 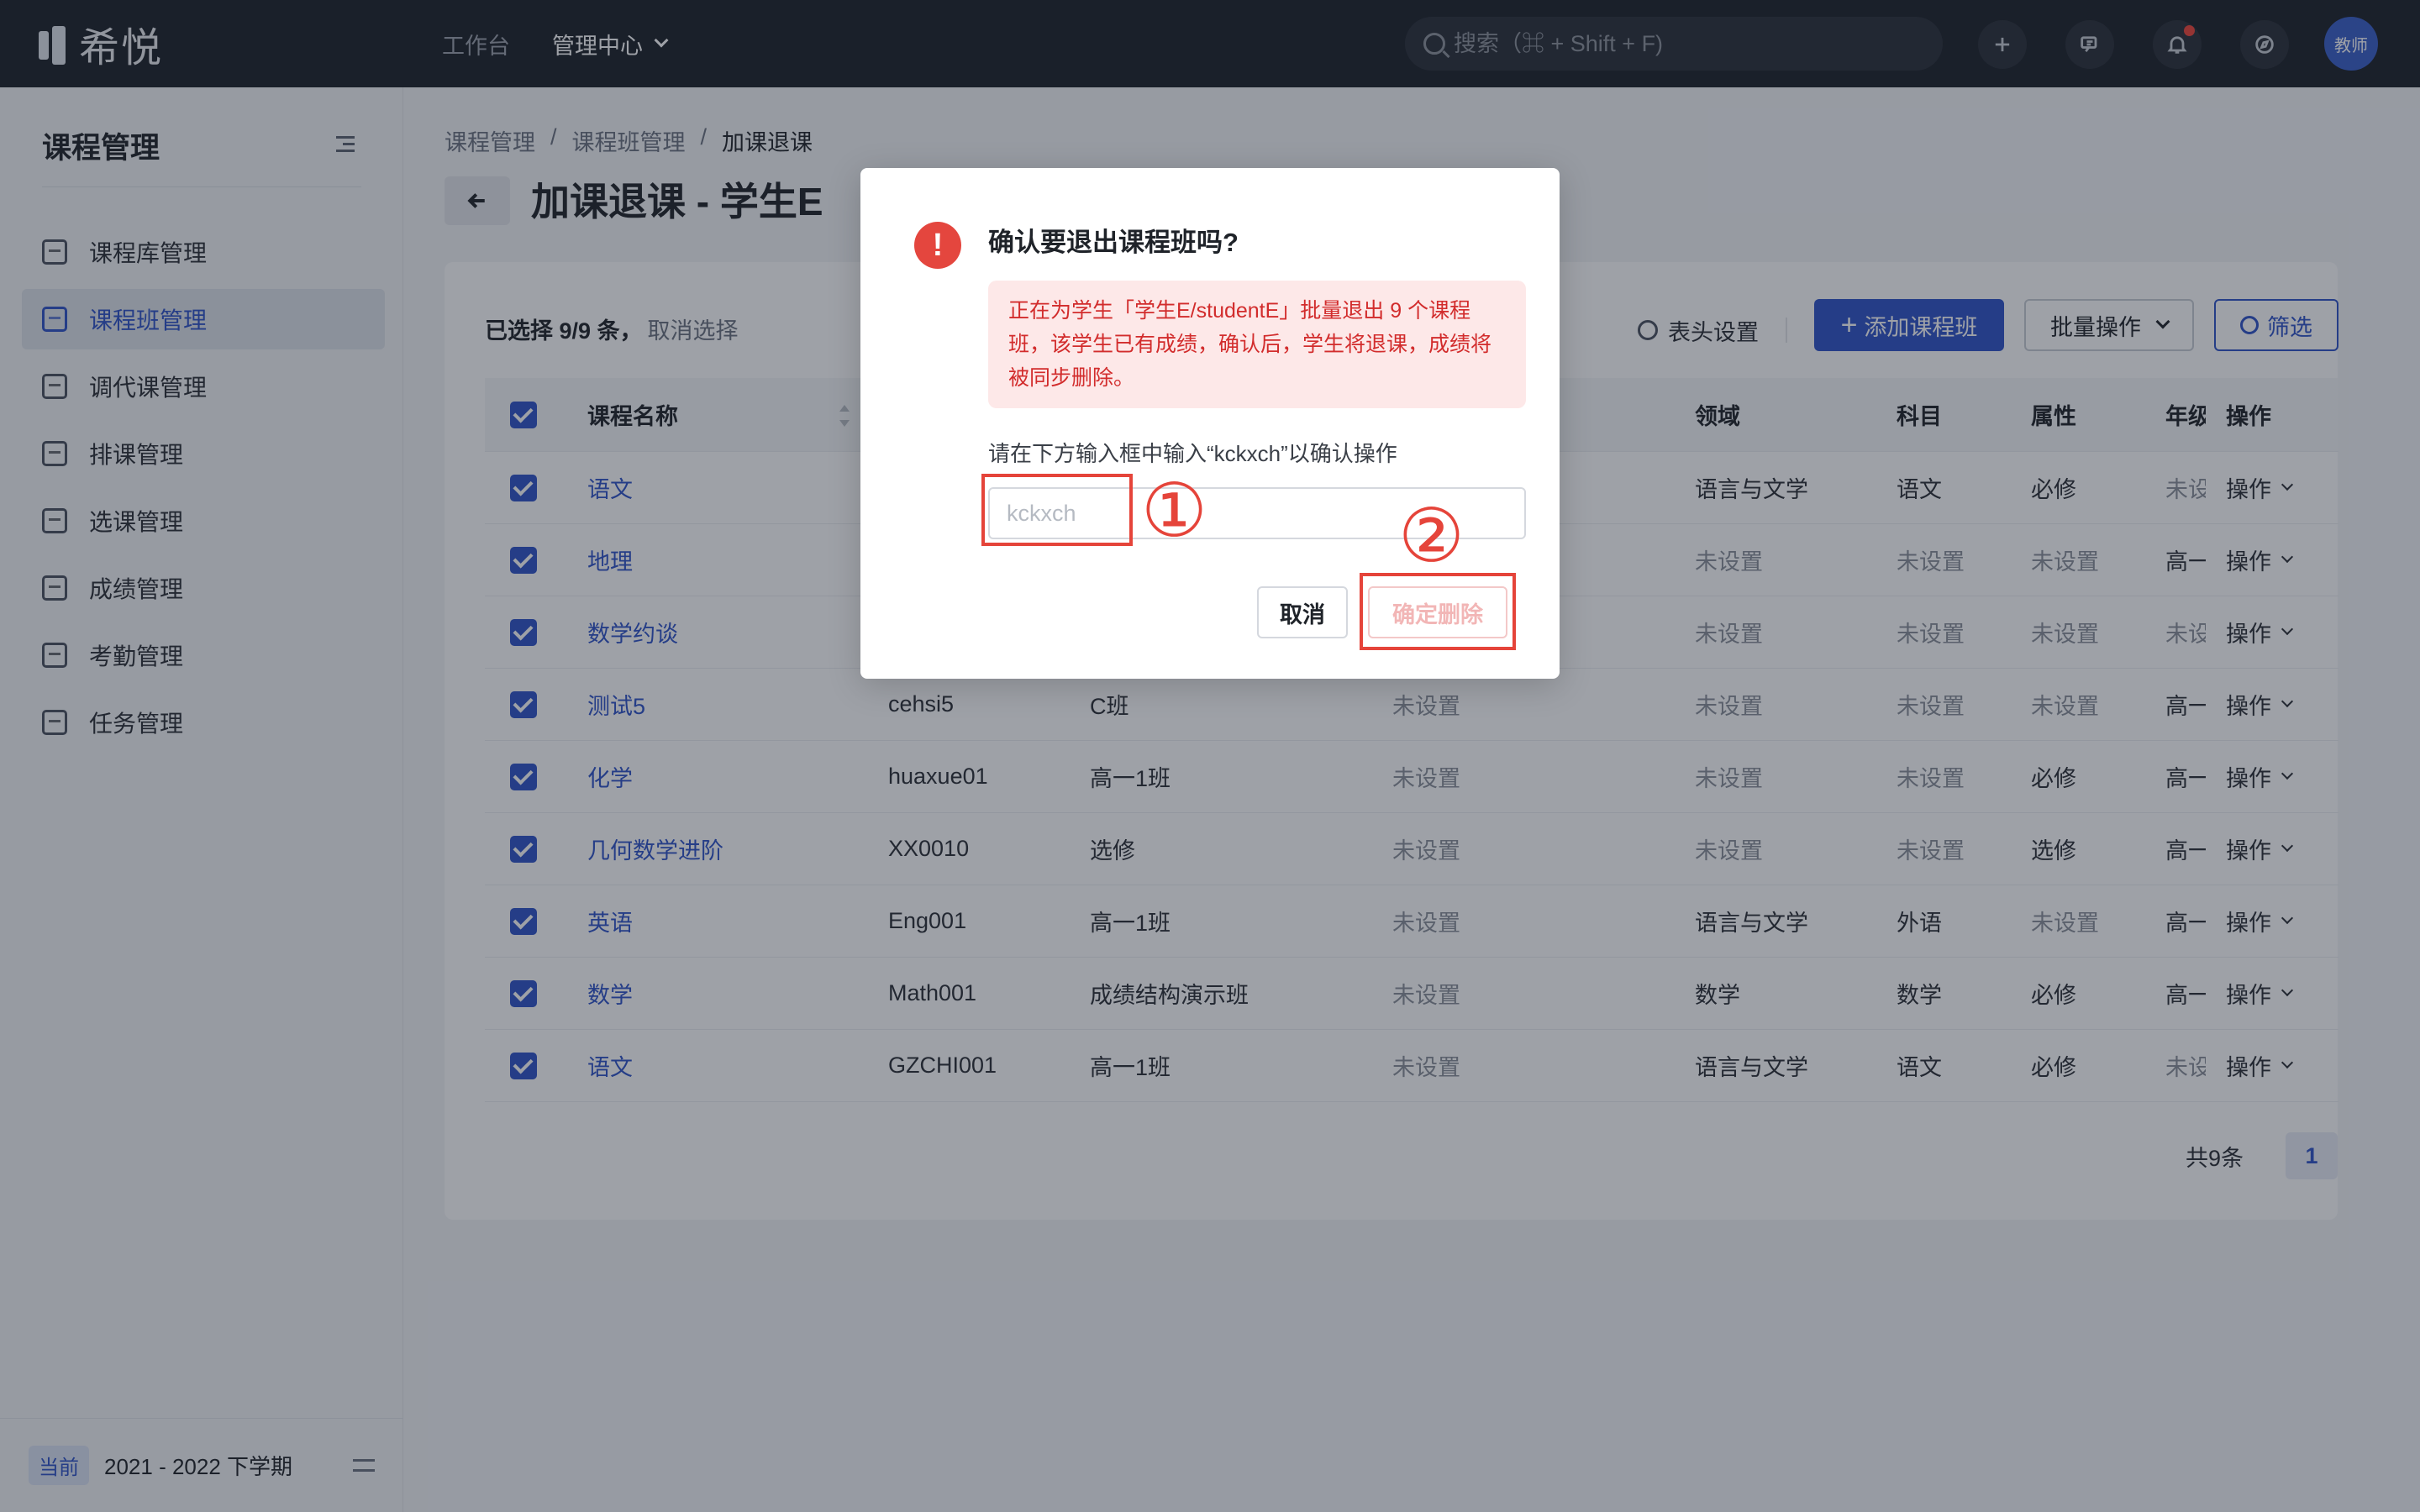 What do you see at coordinates (1113, 242) in the screenshot?
I see `dialog-title: 确认要退出课程班吗?` at bounding box center [1113, 242].